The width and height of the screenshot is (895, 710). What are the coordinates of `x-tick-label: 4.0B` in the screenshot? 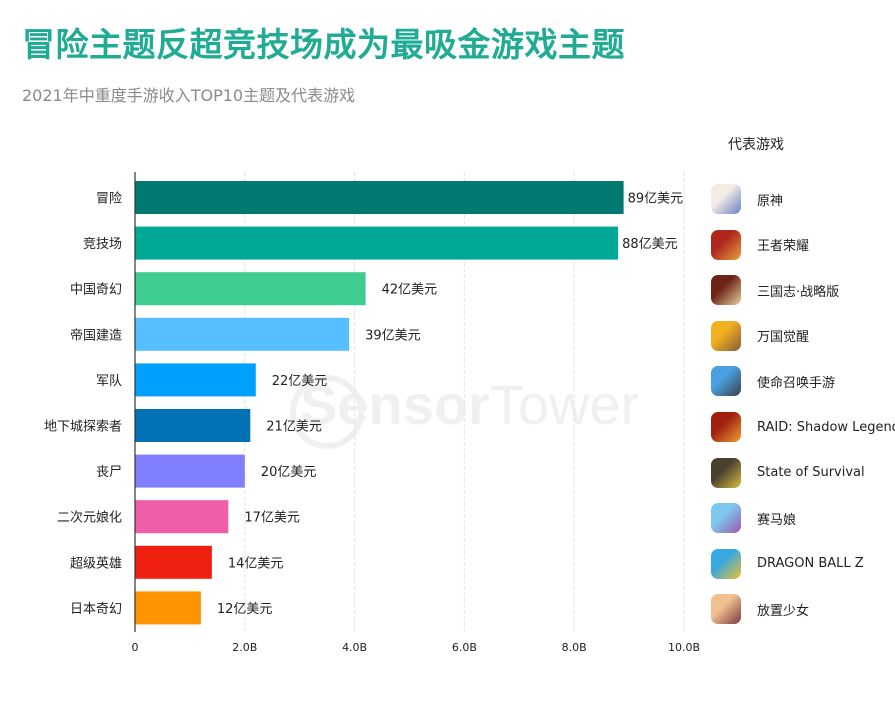 It's located at (354, 647).